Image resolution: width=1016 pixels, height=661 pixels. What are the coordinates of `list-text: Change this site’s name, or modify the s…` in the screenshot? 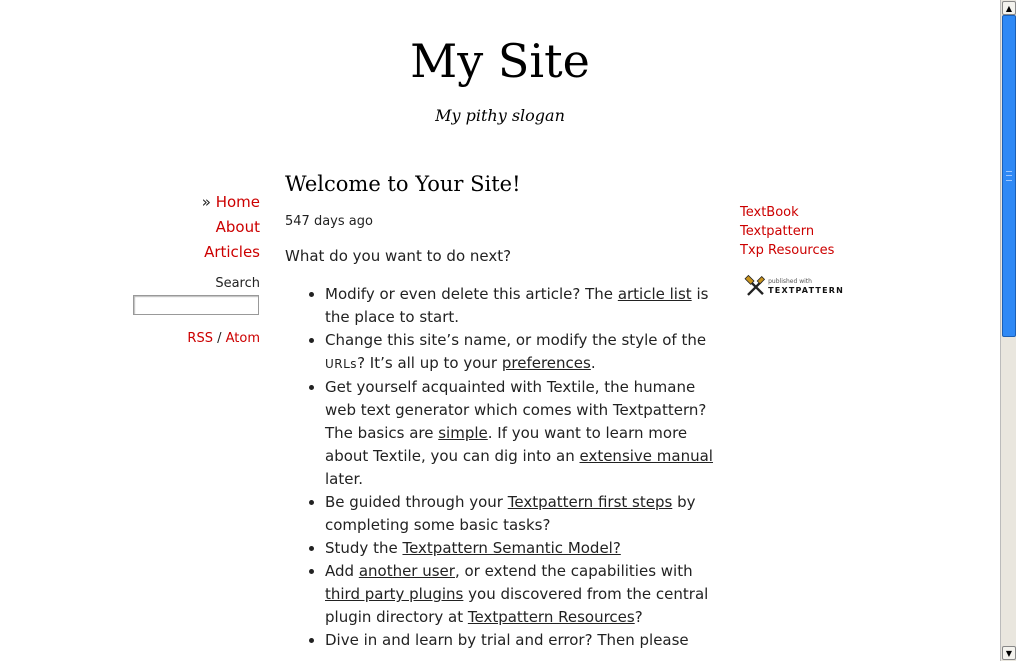 It's located at (516, 340).